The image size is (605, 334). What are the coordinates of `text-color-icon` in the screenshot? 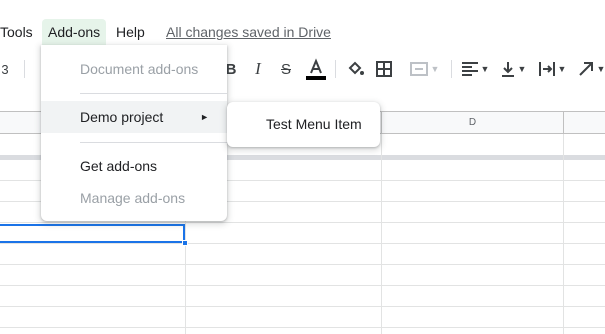 It's located at (316, 69).